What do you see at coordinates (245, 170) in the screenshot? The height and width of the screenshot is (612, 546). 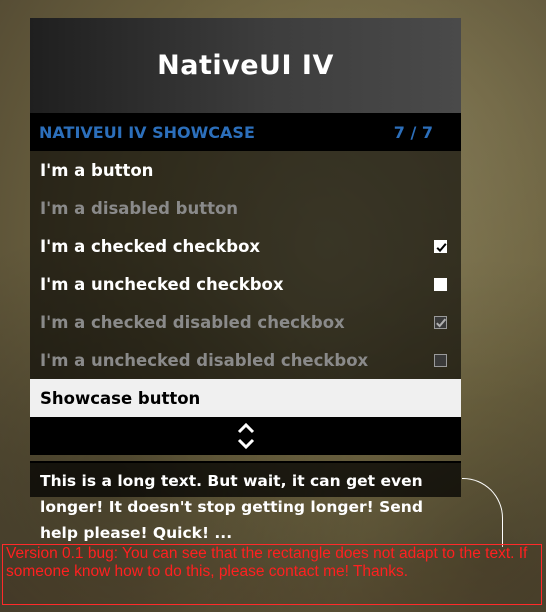 I see `menu-item-button: I'm a button` at bounding box center [245, 170].